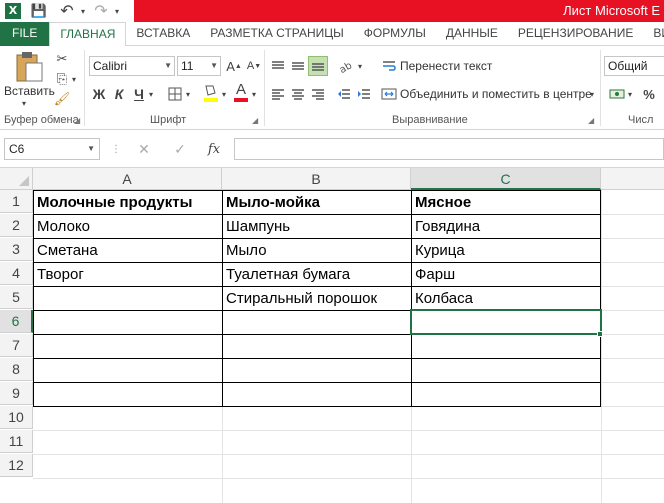 This screenshot has width=664, height=503. Describe the element at coordinates (506, 250) in the screenshot. I see `cell-c3: Курица` at that location.